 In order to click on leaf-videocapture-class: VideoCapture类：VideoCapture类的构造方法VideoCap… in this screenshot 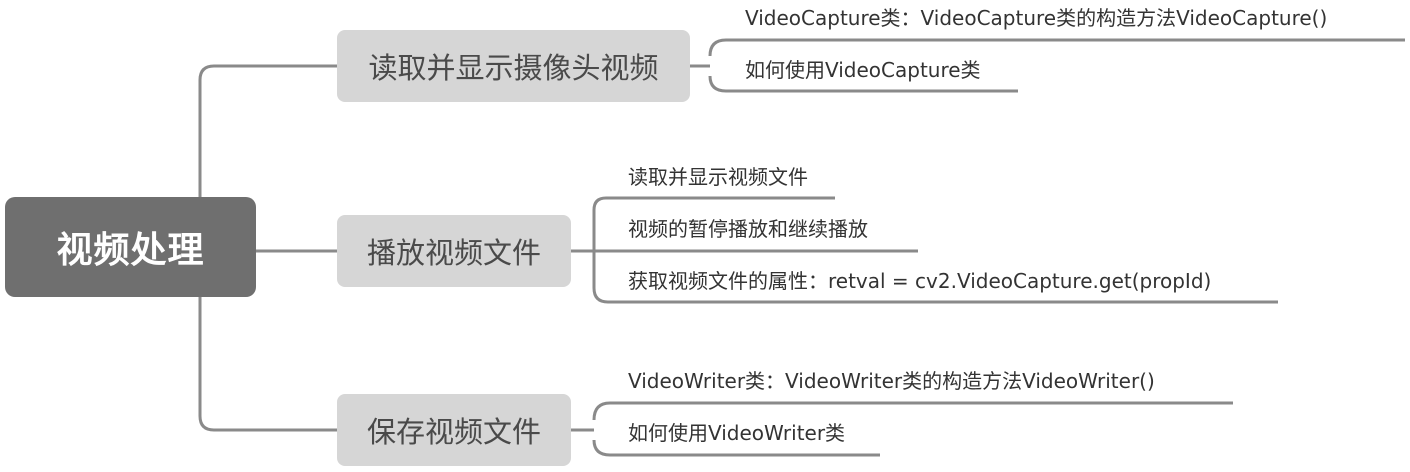, I will do `click(1036, 18)`.